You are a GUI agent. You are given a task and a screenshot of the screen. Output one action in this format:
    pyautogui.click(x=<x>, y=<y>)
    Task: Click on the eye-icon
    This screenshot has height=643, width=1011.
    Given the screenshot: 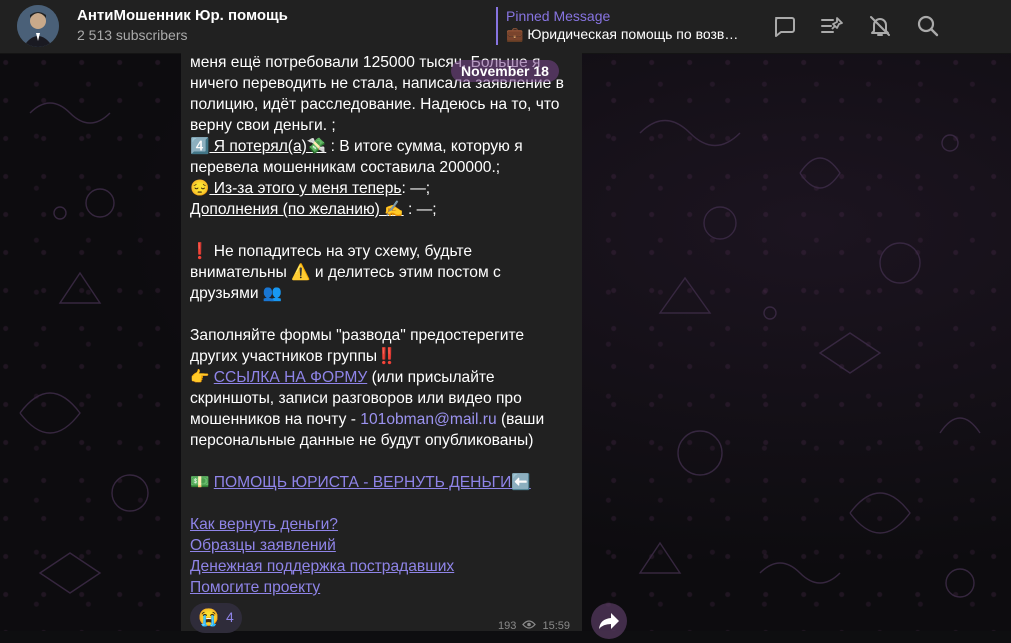 What is the action you would take?
    pyautogui.click(x=529, y=624)
    